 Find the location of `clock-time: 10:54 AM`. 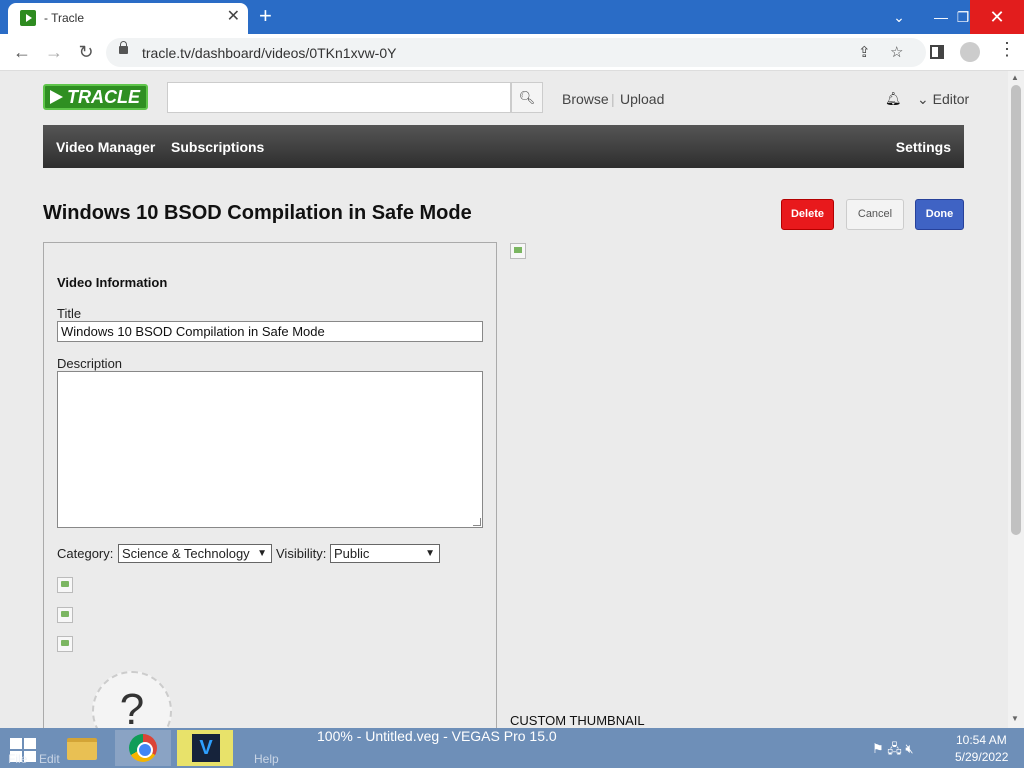

clock-time: 10:54 AM is located at coordinates (981, 740).